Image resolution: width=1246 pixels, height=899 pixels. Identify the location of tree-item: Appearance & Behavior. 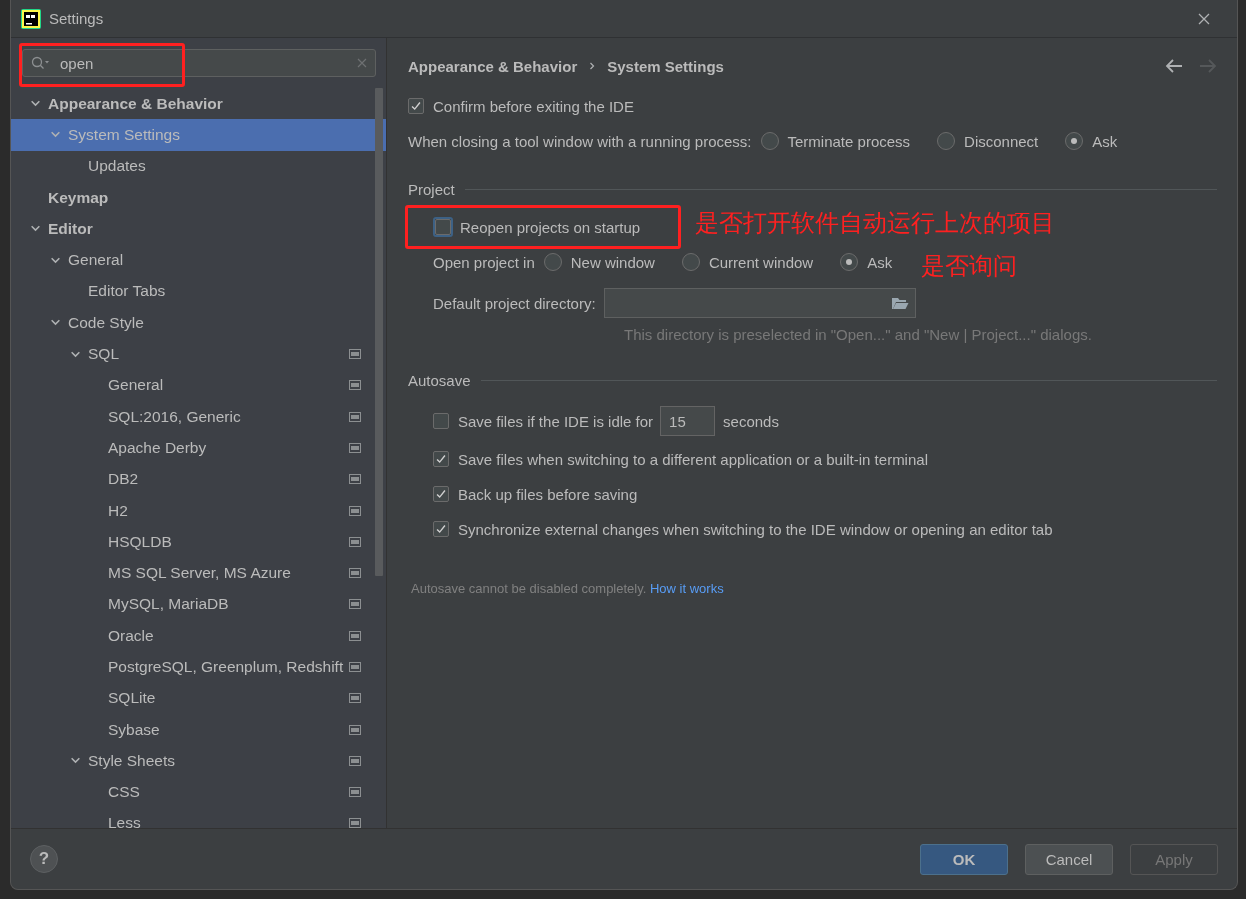
(198, 104).